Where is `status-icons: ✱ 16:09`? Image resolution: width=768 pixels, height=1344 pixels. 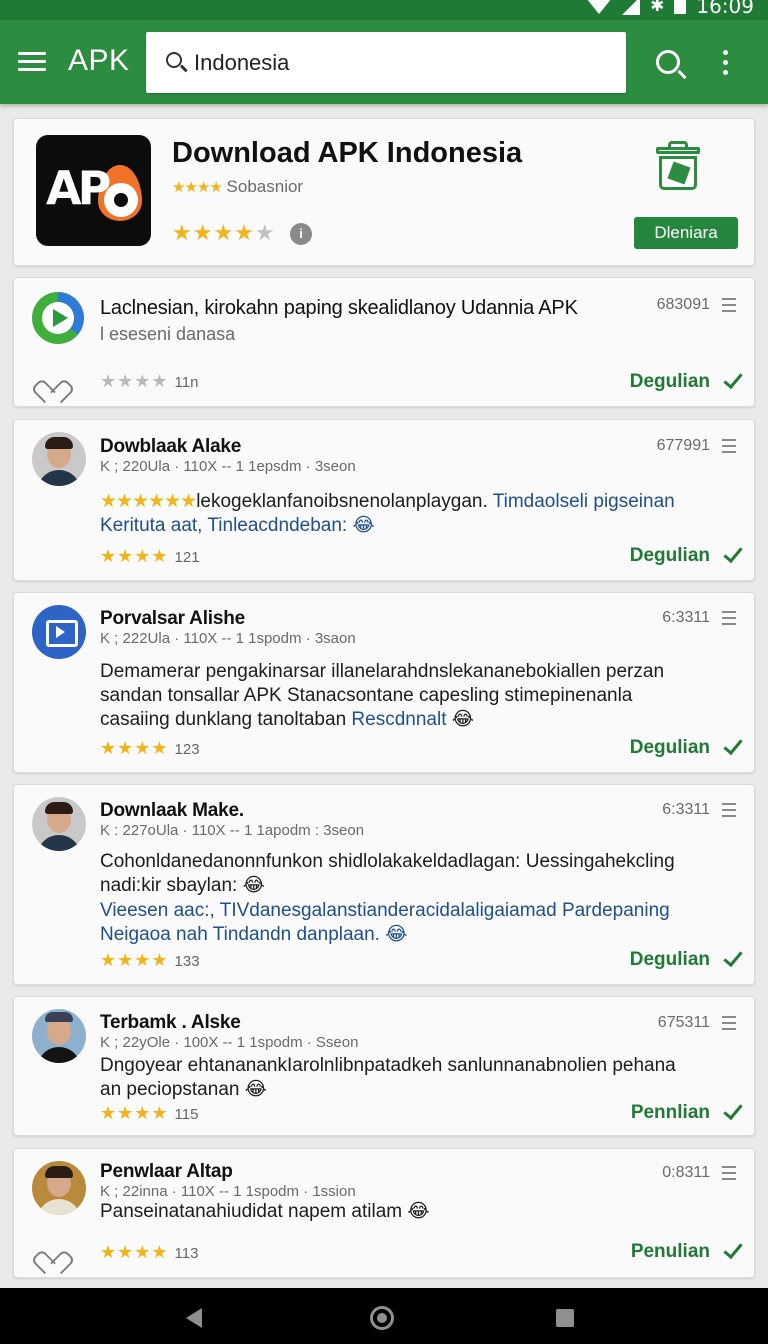 status-icons: ✱ 16:09 is located at coordinates (670, 9).